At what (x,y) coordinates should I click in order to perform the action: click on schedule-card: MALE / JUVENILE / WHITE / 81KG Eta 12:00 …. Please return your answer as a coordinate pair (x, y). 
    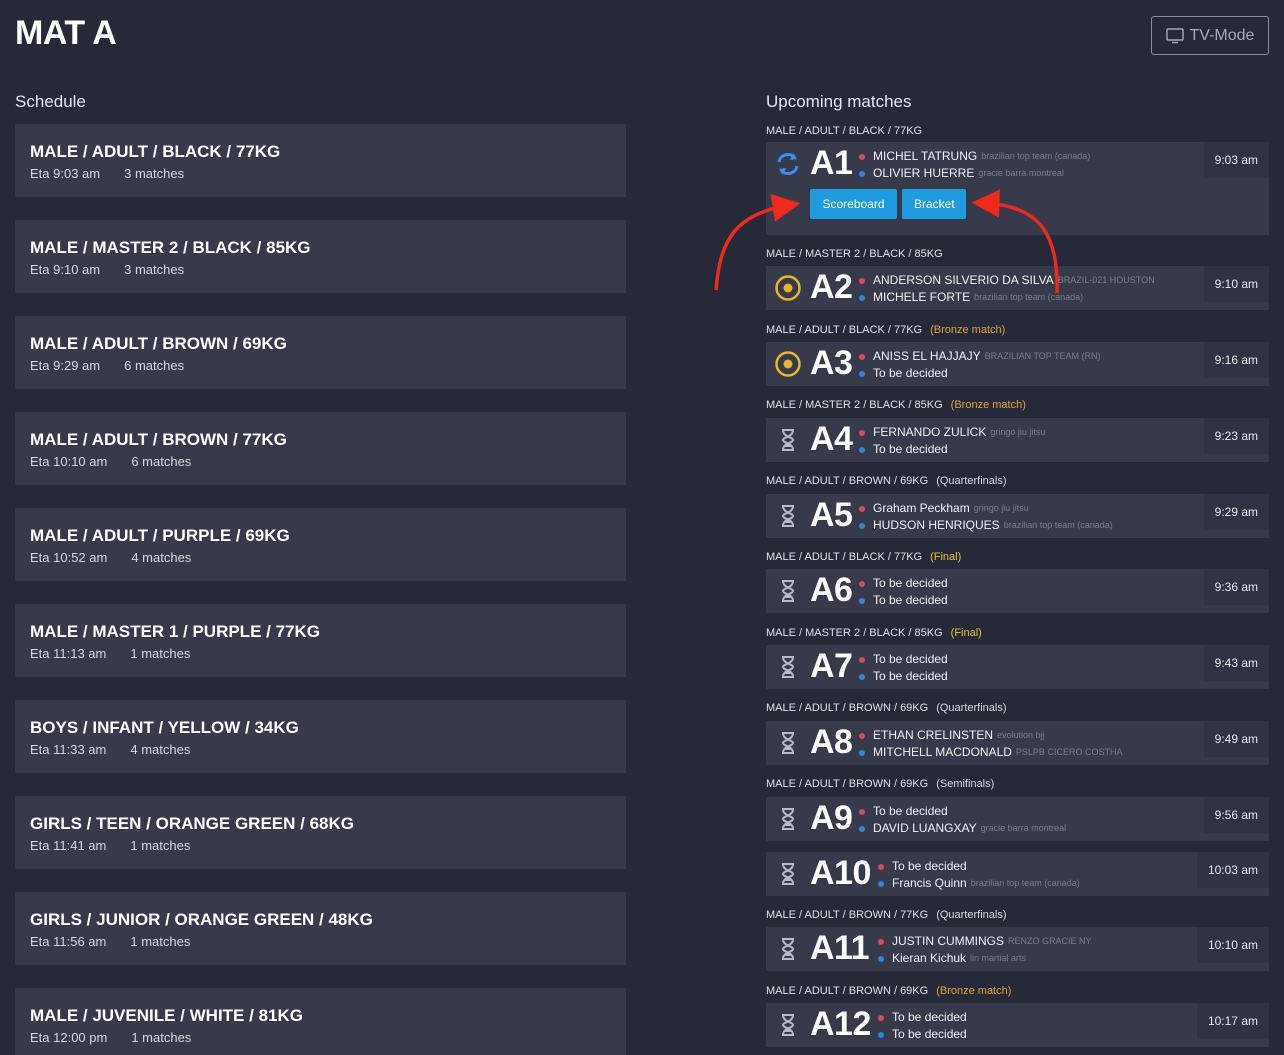
    Looking at the image, I should click on (320, 1021).